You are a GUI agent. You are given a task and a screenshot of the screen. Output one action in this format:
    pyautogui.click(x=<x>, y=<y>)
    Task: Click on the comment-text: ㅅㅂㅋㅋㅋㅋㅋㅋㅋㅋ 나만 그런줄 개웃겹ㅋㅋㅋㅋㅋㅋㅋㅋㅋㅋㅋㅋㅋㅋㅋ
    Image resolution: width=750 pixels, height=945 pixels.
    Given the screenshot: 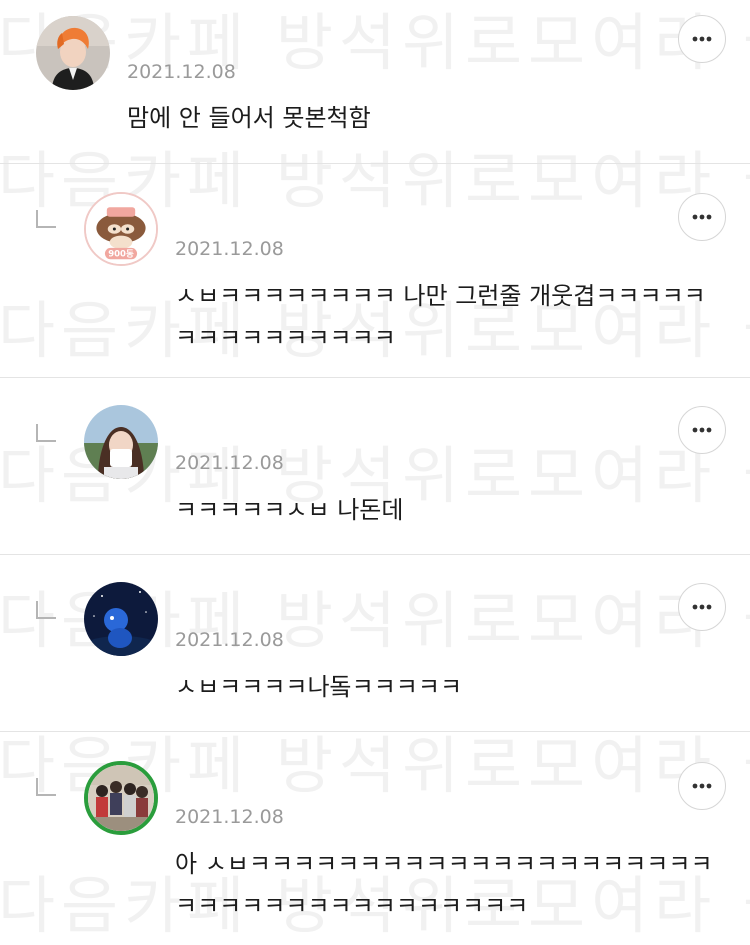 What is the action you would take?
    pyautogui.click(x=440, y=317)
    